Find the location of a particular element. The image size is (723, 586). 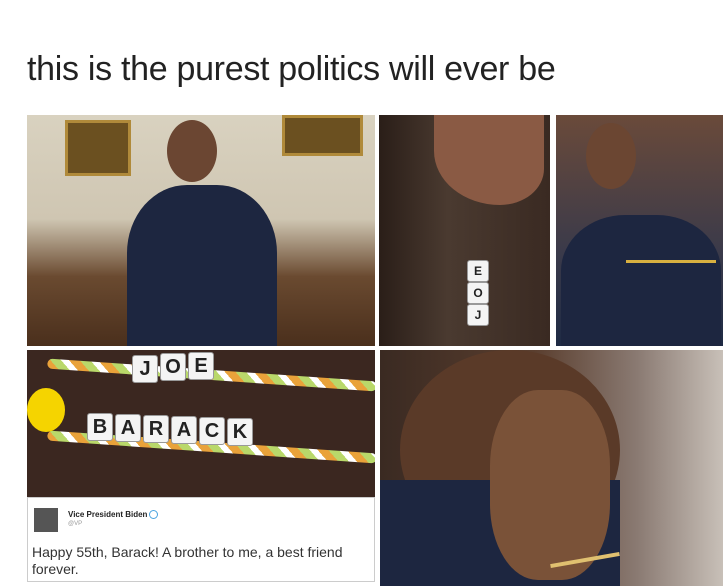

avatar is located at coordinates (46, 520).